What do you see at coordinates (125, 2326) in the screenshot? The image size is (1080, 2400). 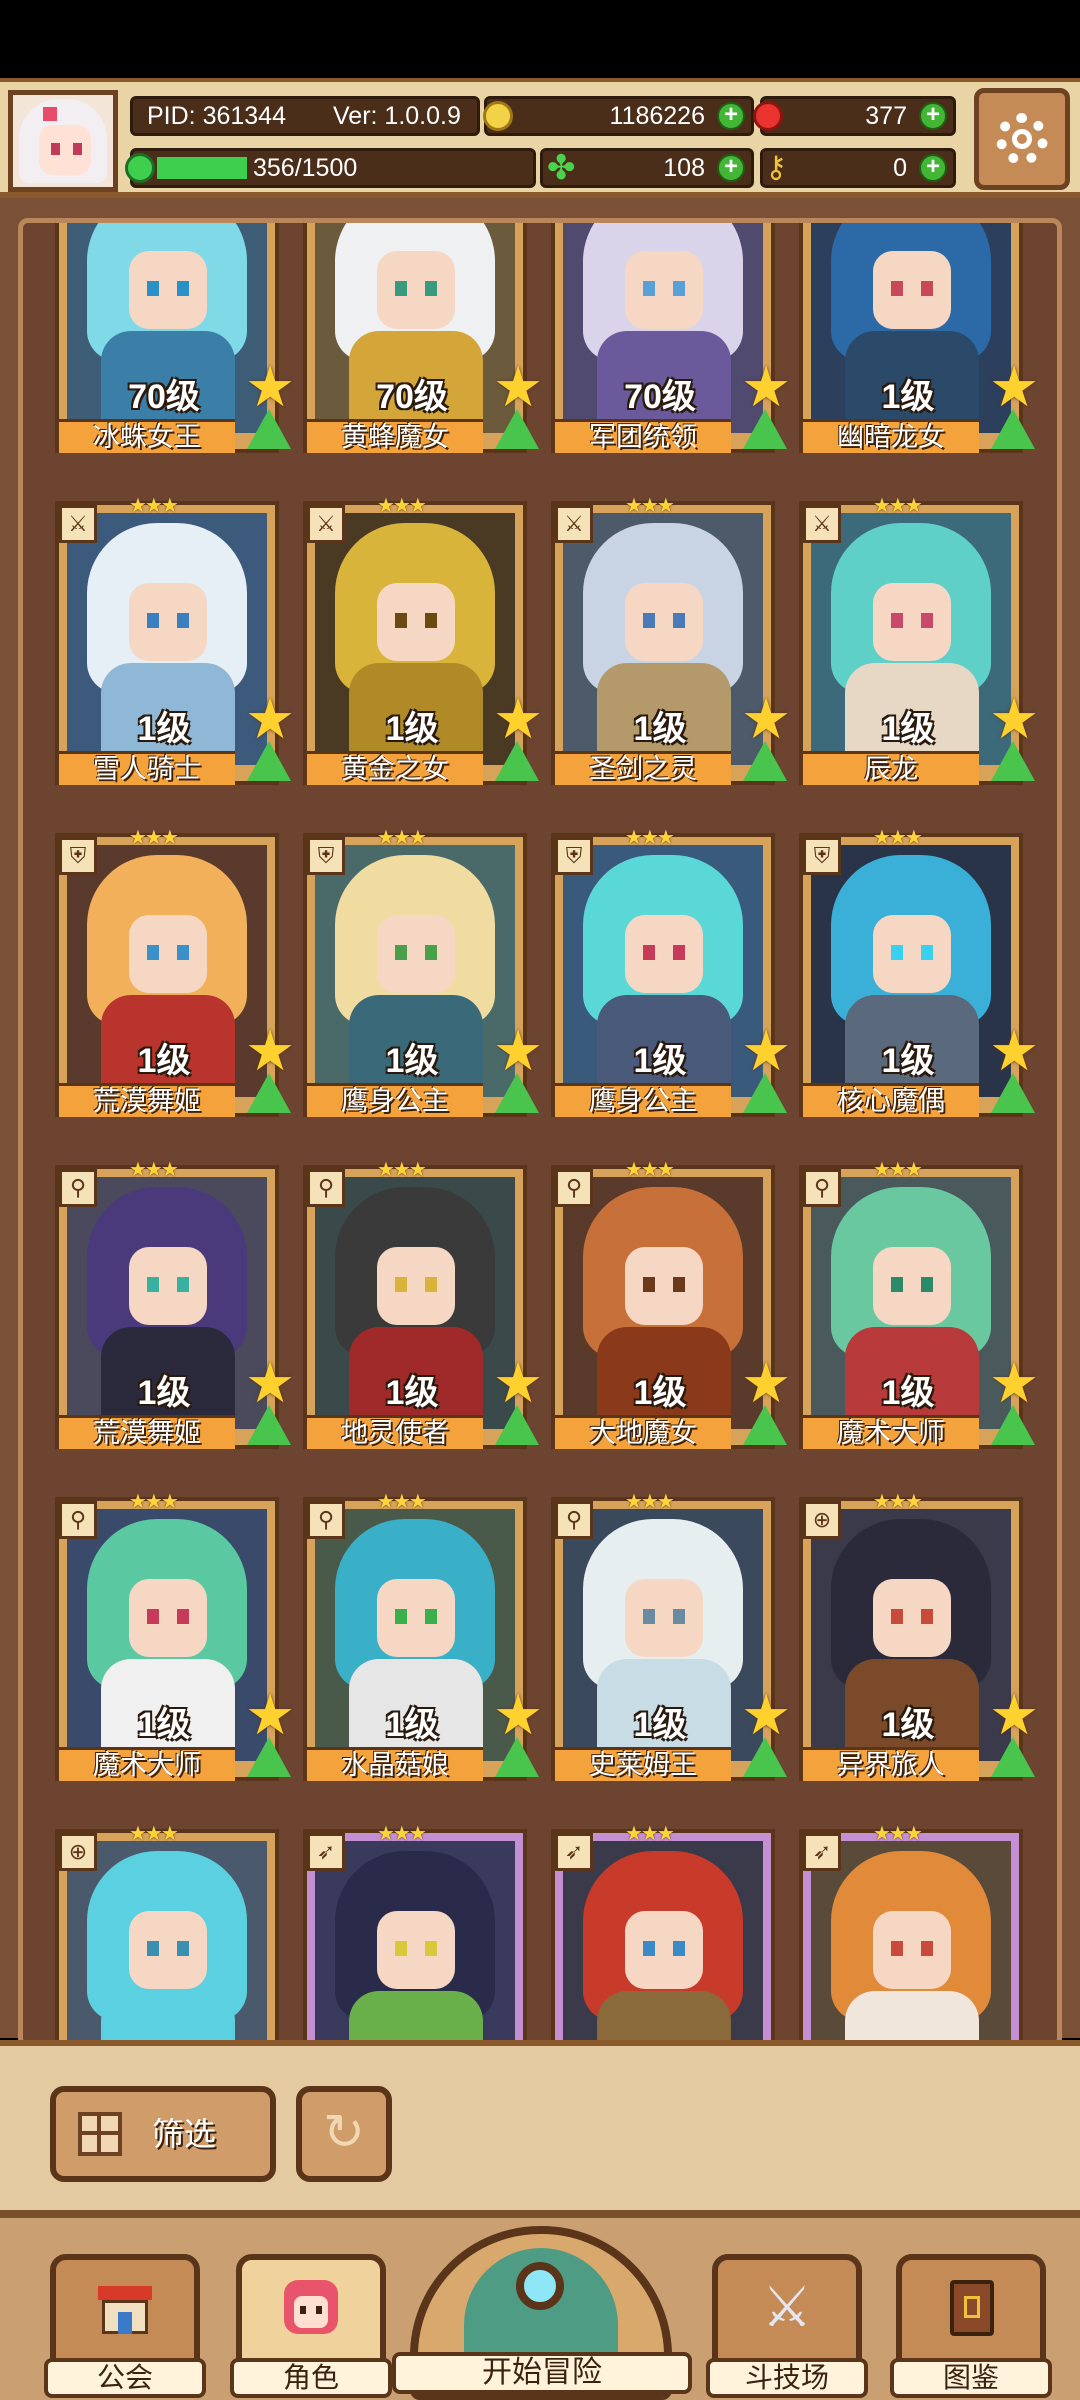 I see `nav-guild: 公会` at bounding box center [125, 2326].